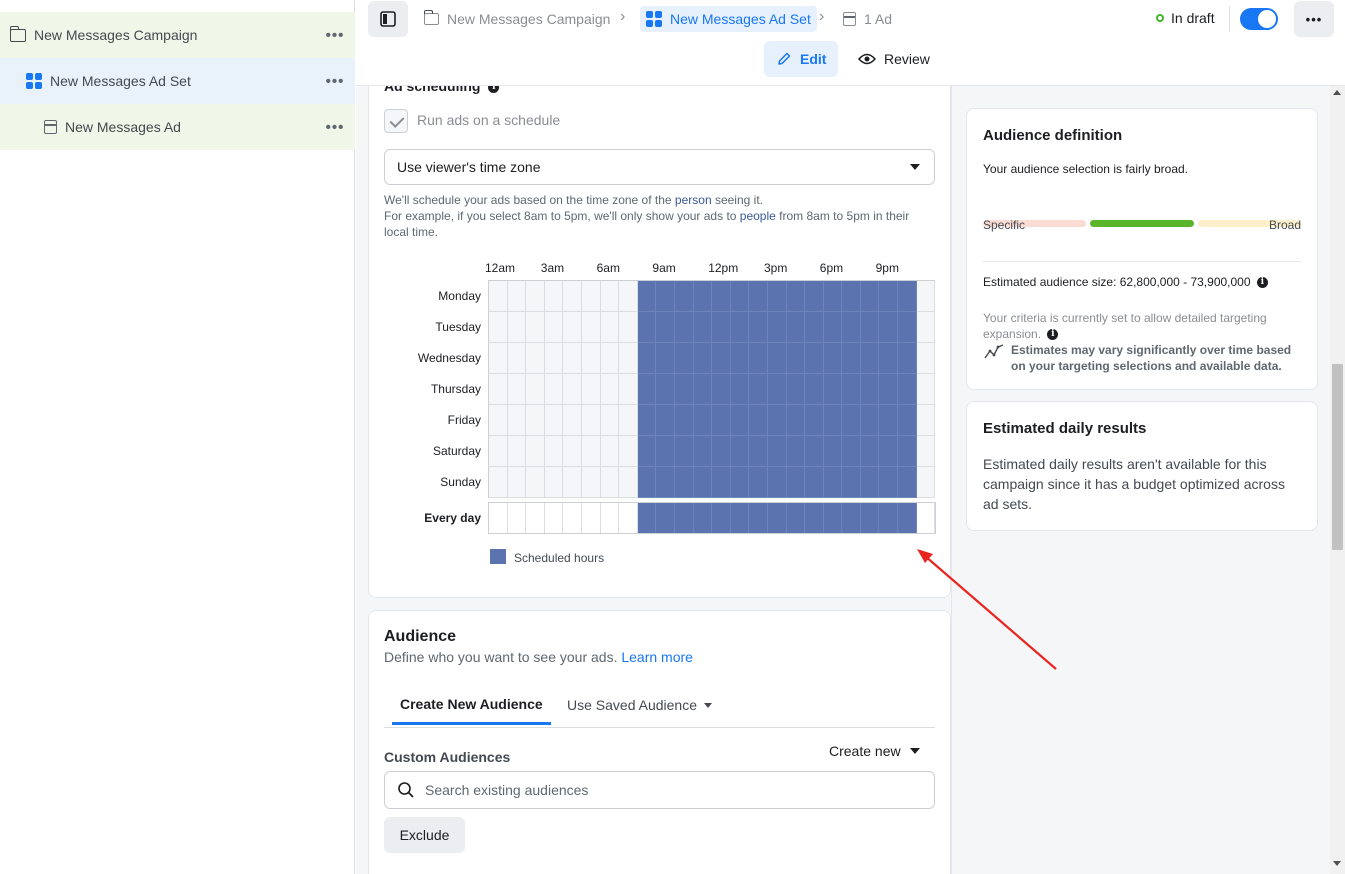  Describe the element at coordinates (659, 790) in the screenshot. I see `search-audiences-input: Search existing audiences` at that location.